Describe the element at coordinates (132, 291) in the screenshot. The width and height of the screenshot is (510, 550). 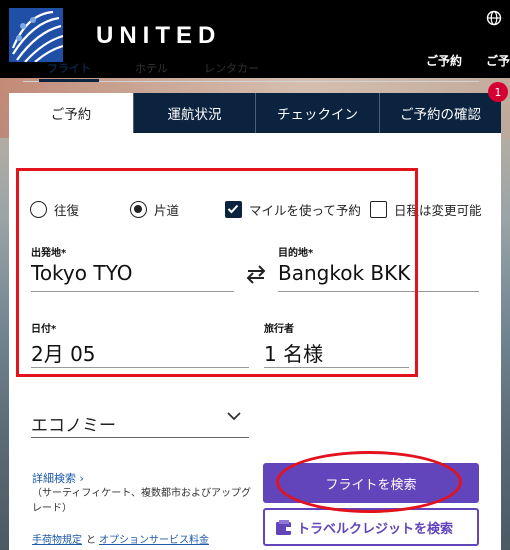
I see `origin-underline` at that location.